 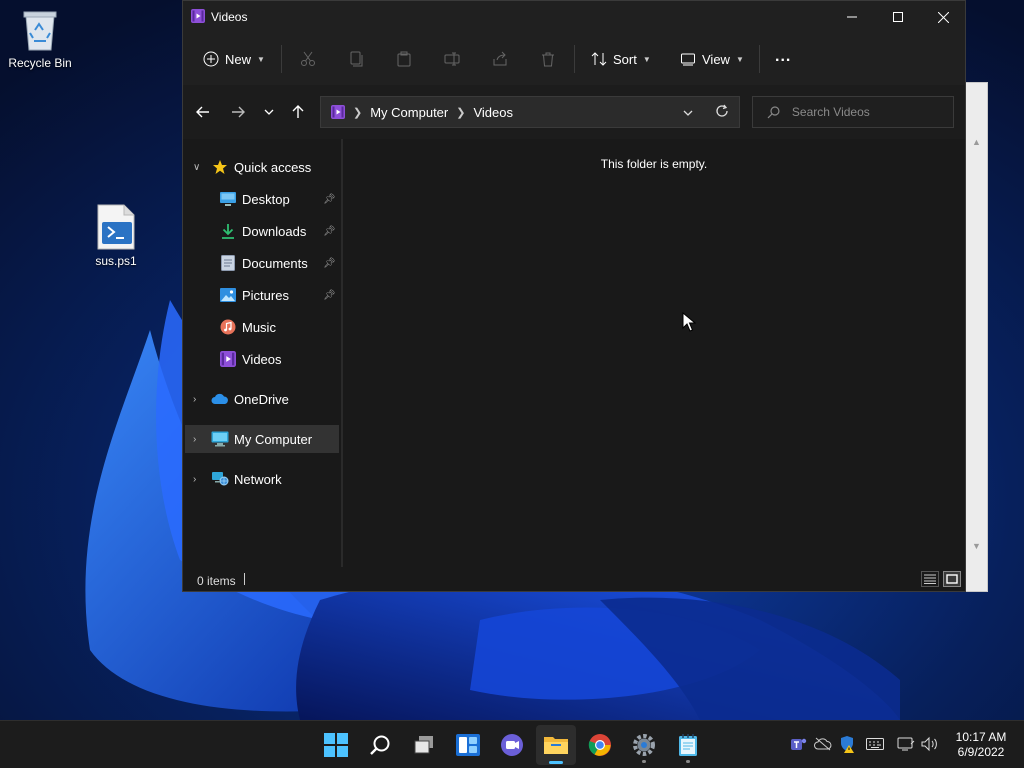 I want to click on cut-button, so click(x=308, y=59).